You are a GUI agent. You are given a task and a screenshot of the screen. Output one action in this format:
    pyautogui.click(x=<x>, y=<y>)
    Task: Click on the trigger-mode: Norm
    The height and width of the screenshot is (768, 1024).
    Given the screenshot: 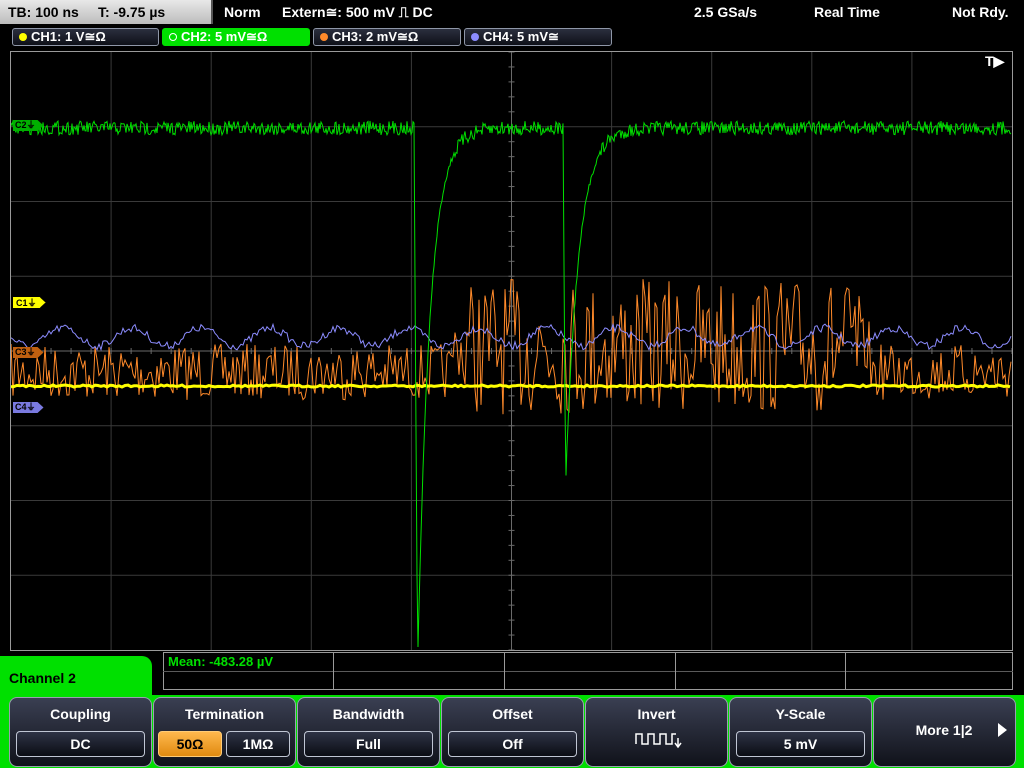 What is the action you would take?
    pyautogui.click(x=242, y=12)
    